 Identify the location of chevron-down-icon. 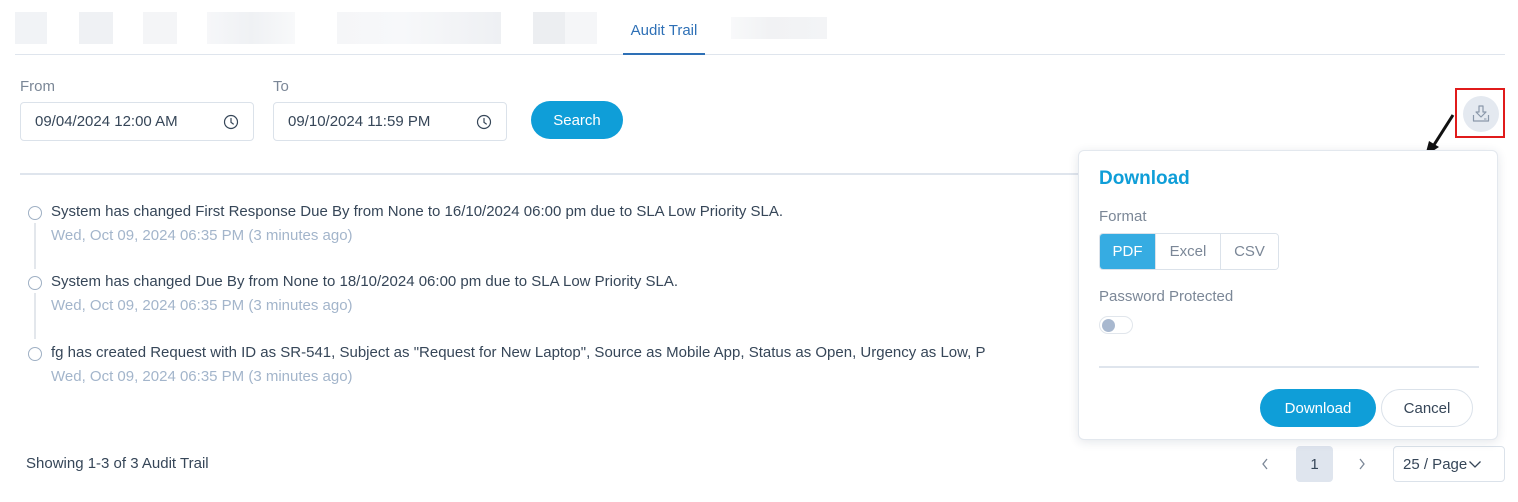
(1475, 464).